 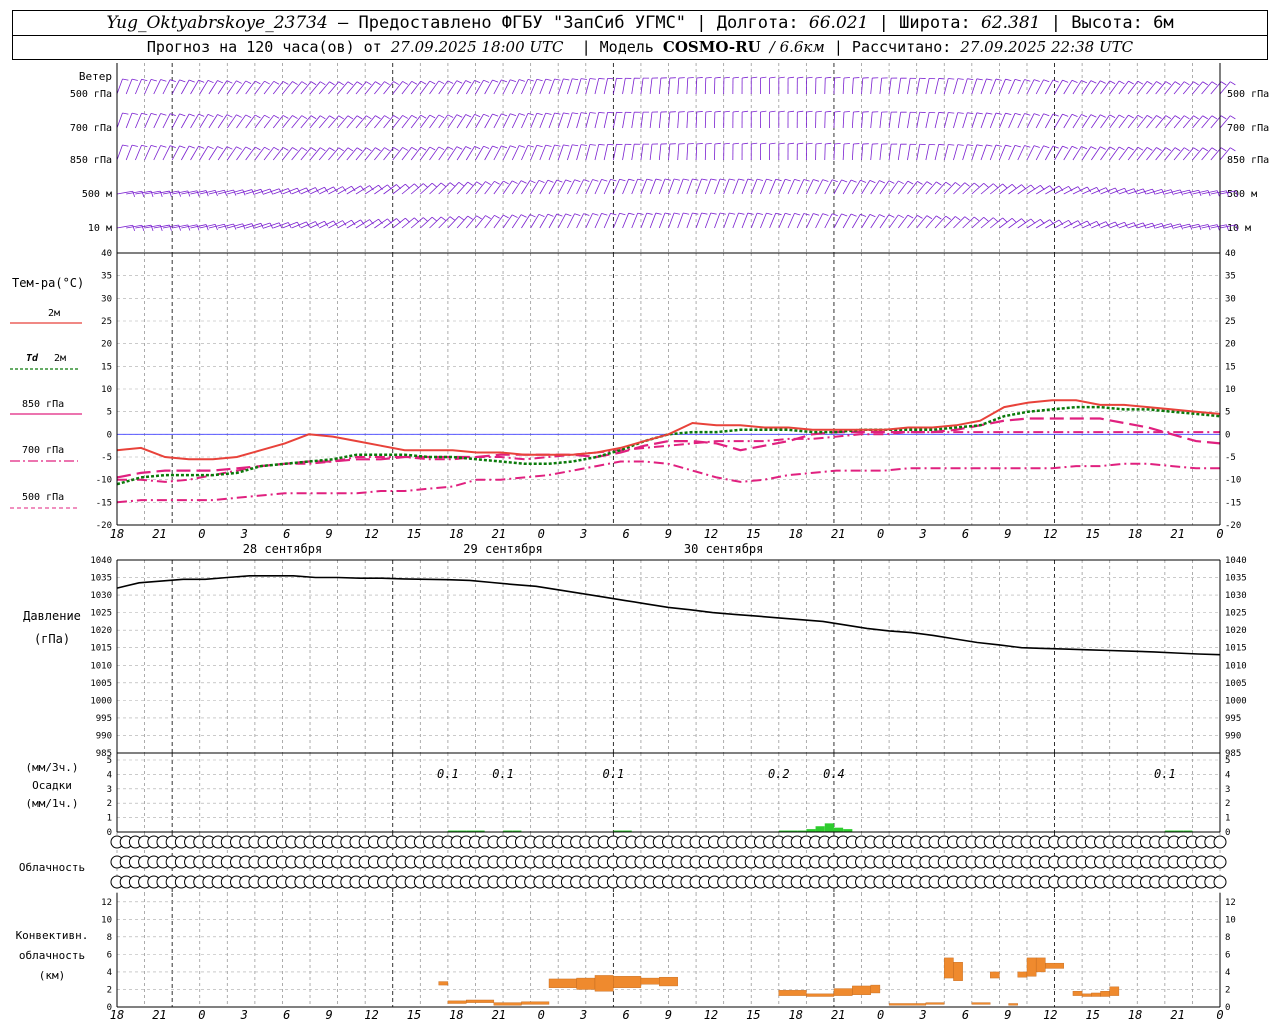 I want to click on precip-series: 0.1 0.1 0.1 0.2 0.4 0.1, so click(x=815, y=799).